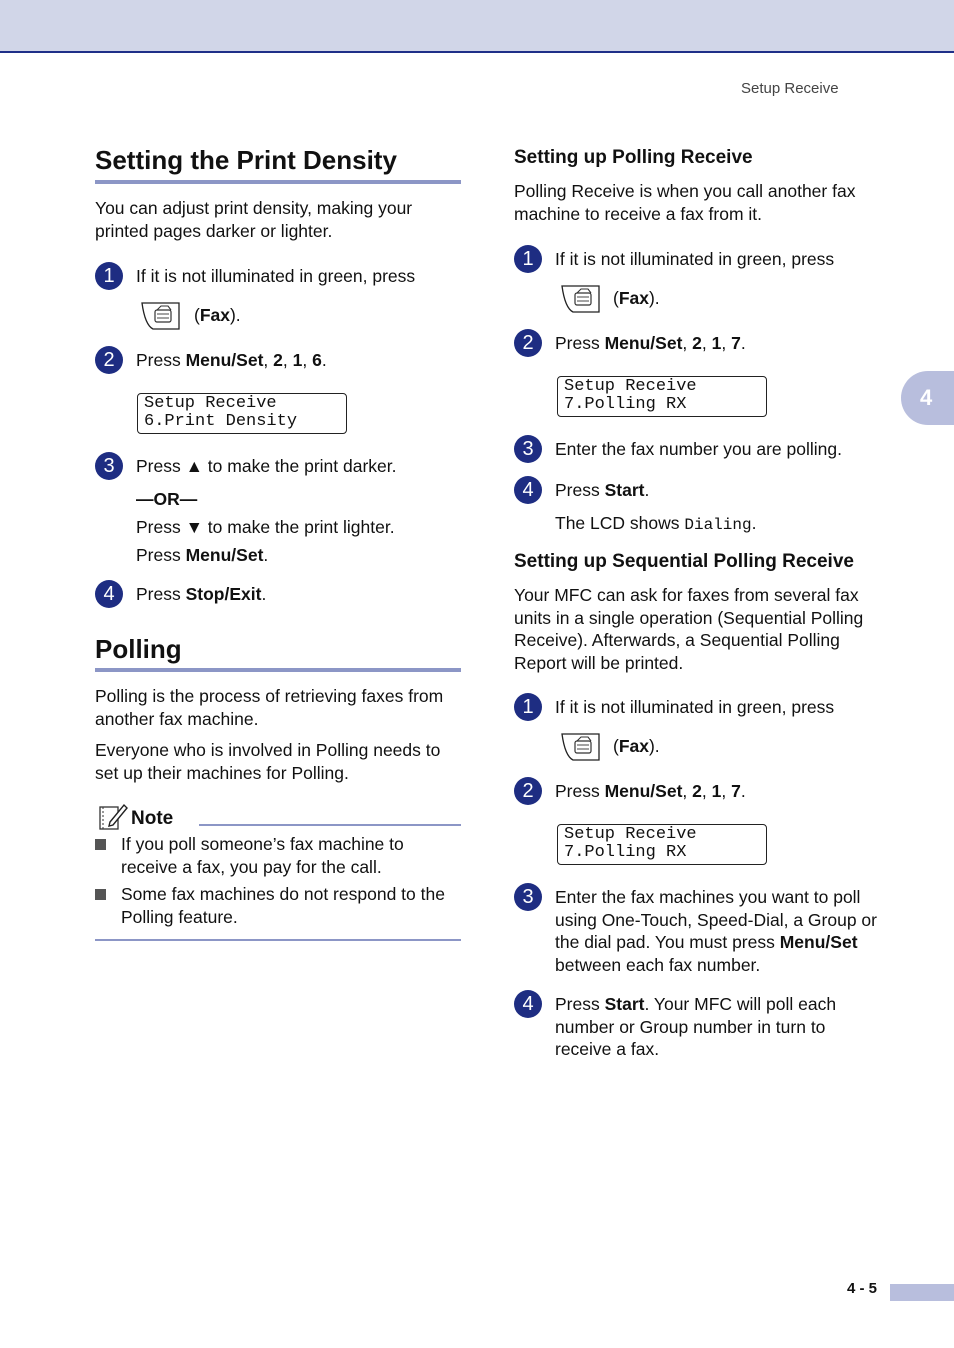 The image size is (954, 1348). Describe the element at coordinates (330, 825) in the screenshot. I see `note-top-rule` at that location.